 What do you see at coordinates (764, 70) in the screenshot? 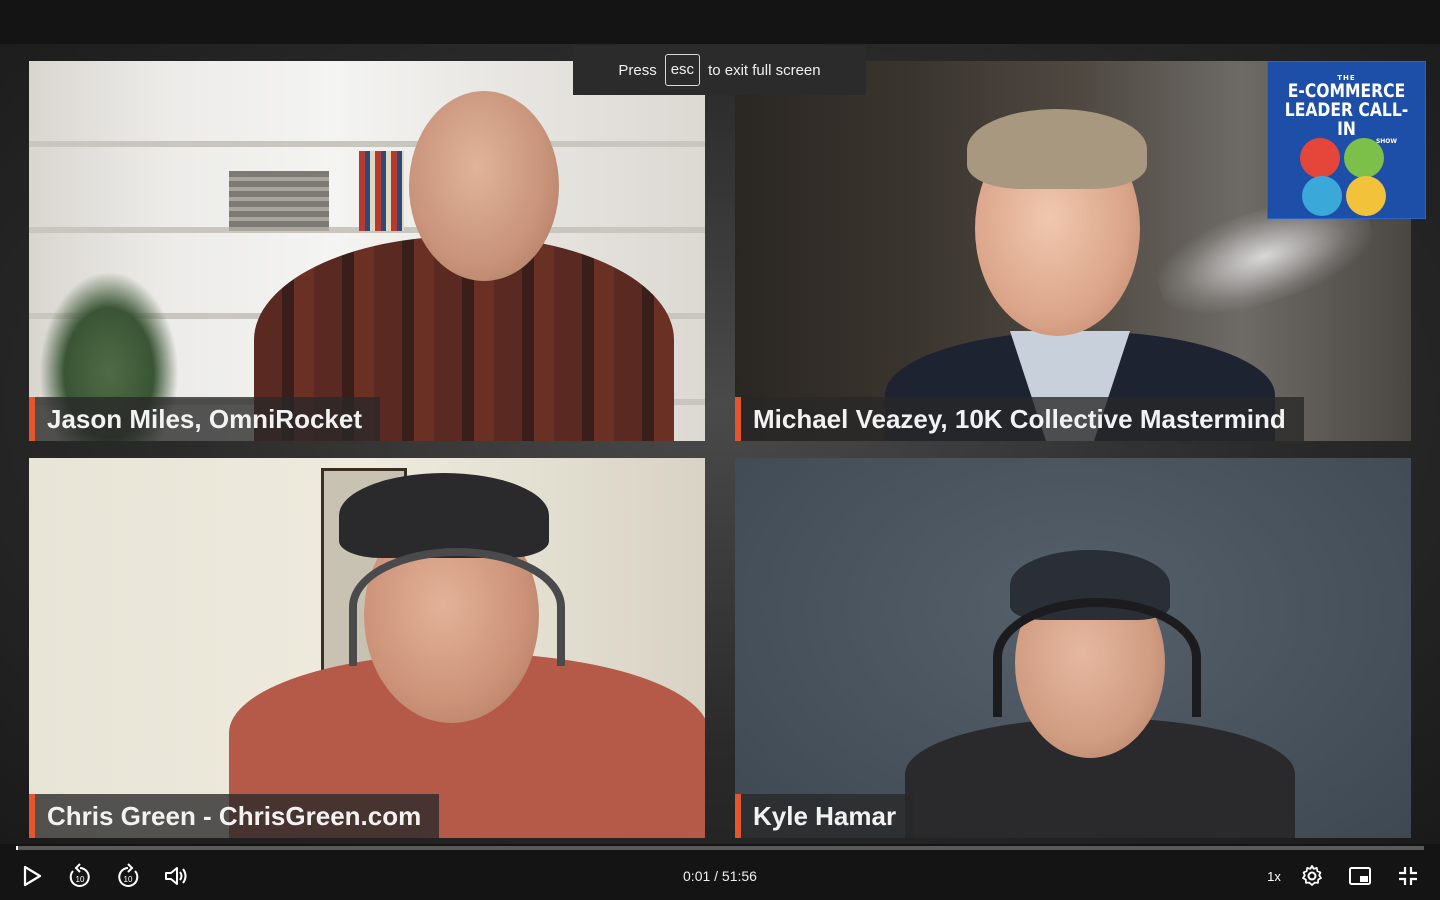
I see `hint-suffix: to exit full screen` at bounding box center [764, 70].